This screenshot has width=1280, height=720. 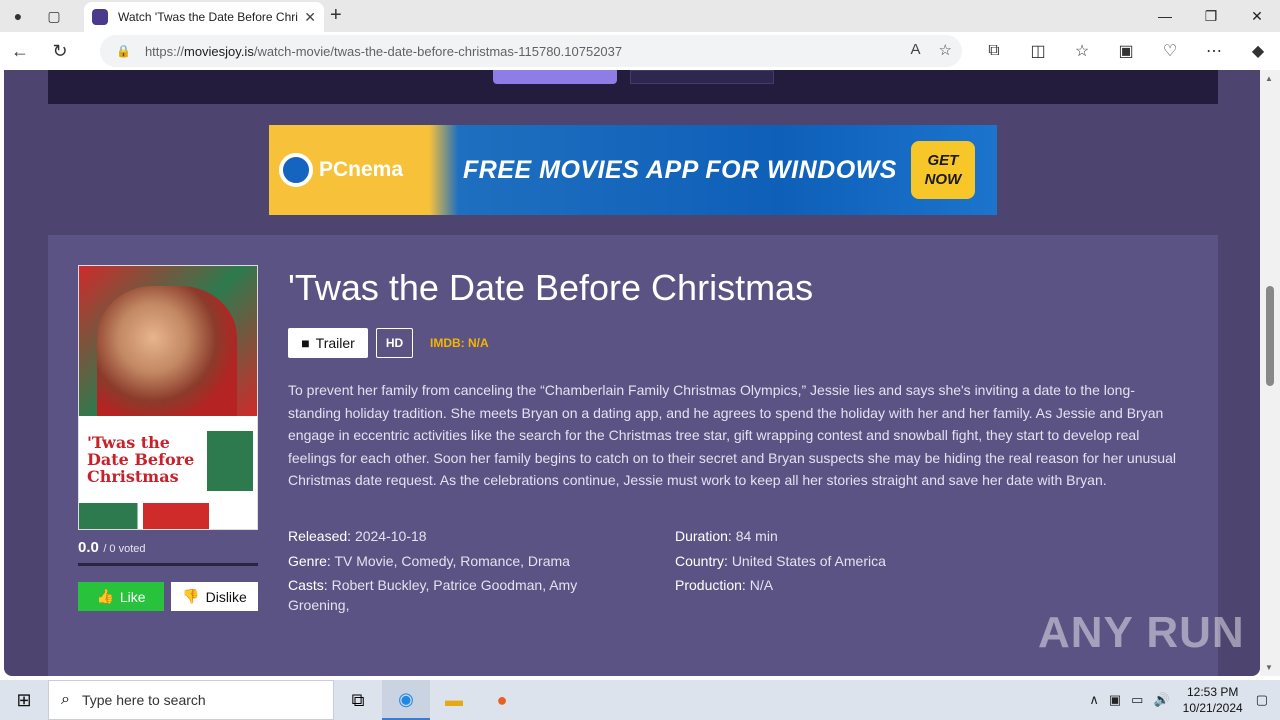 I want to click on server-button, so click(x=555, y=77).